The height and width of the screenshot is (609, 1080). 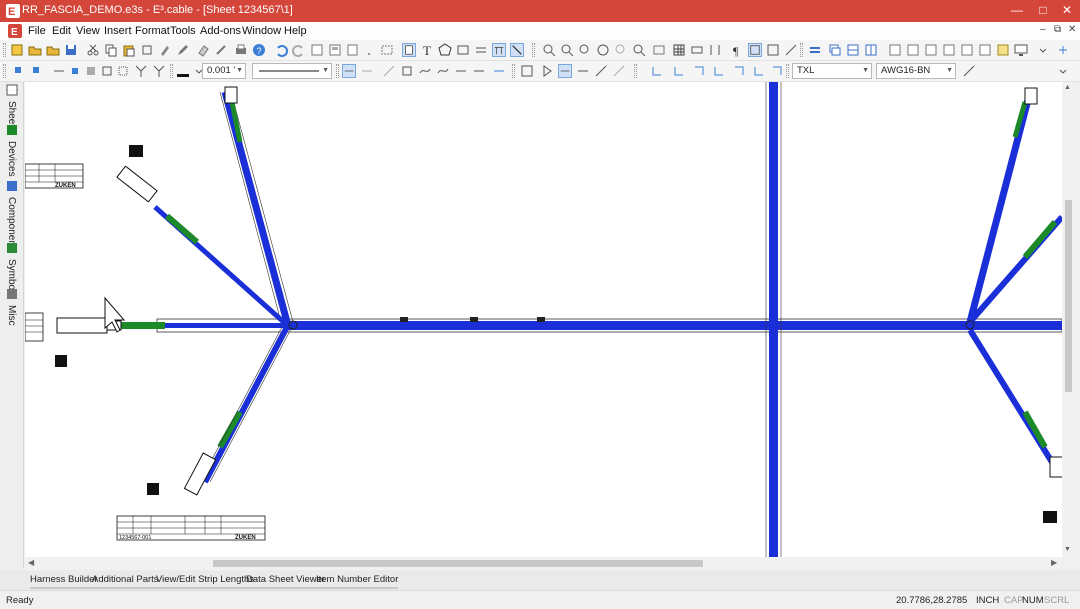 I want to click on maximize-button: □, so click(x=1043, y=11).